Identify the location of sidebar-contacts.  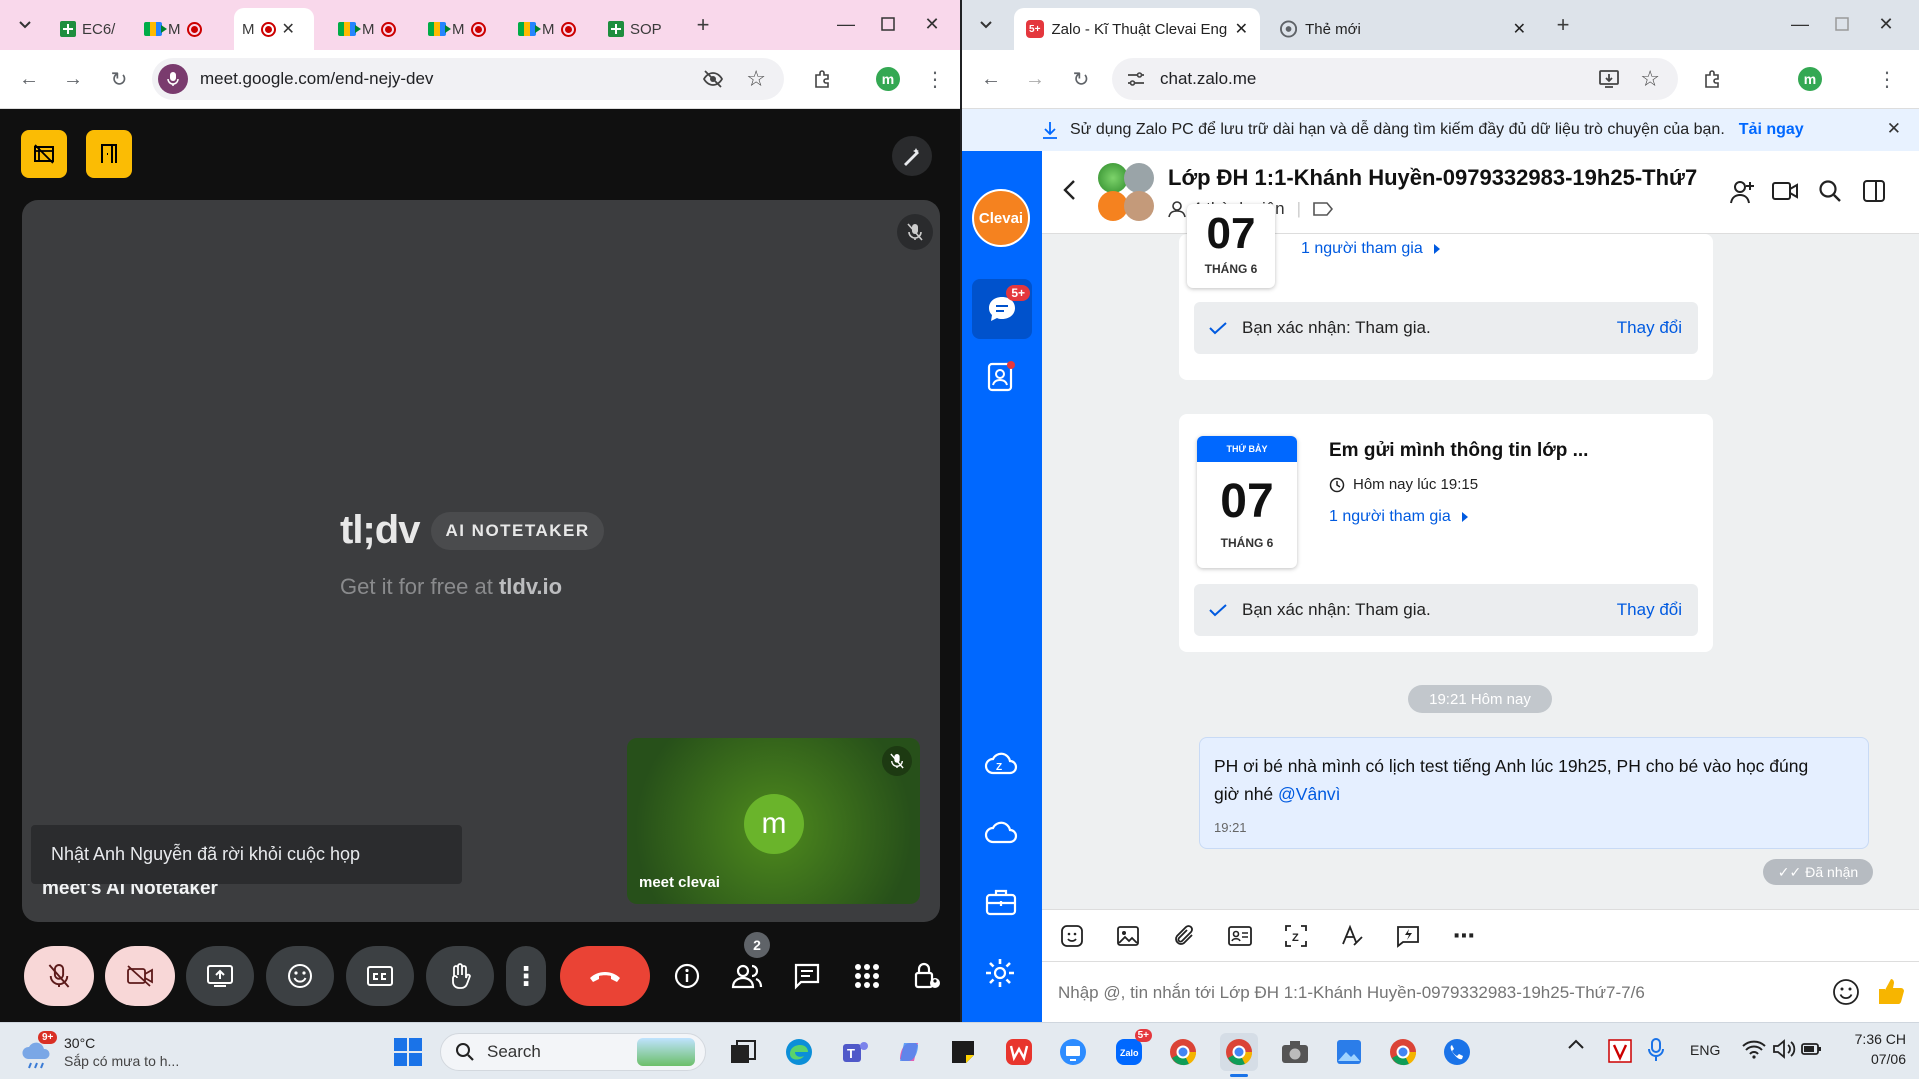
(1000, 377).